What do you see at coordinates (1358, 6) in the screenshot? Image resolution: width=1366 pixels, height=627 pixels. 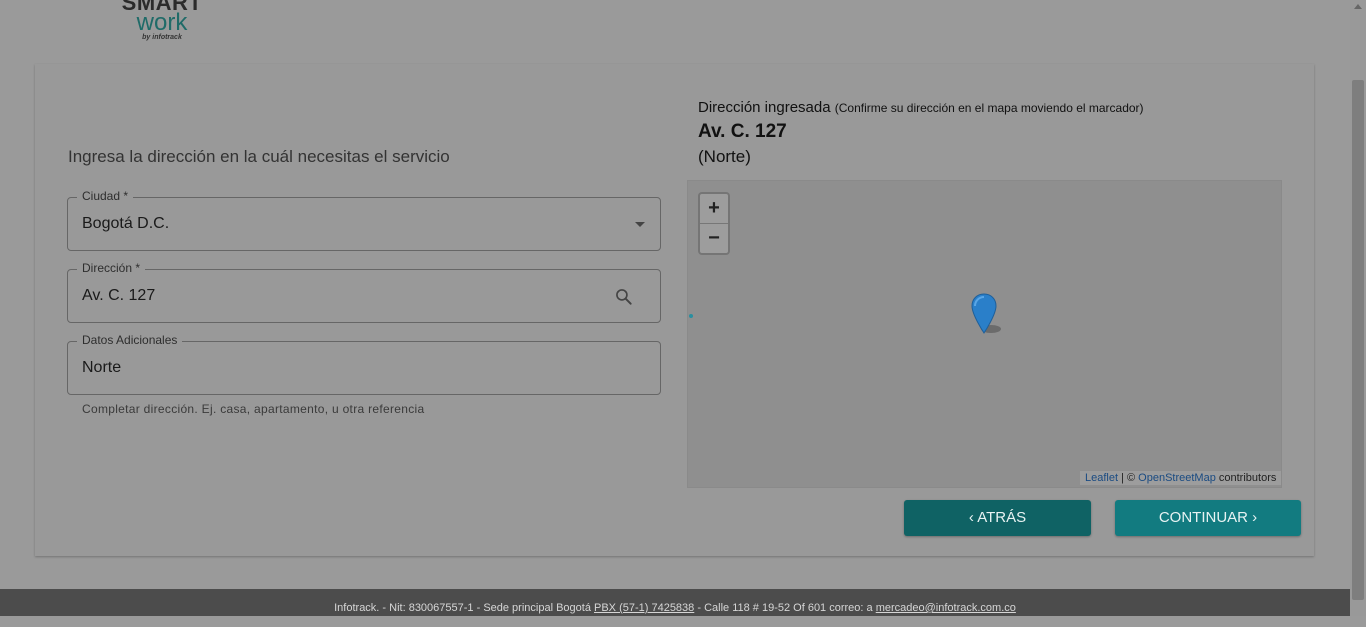 I see `scroll-up-arrow-icon` at bounding box center [1358, 6].